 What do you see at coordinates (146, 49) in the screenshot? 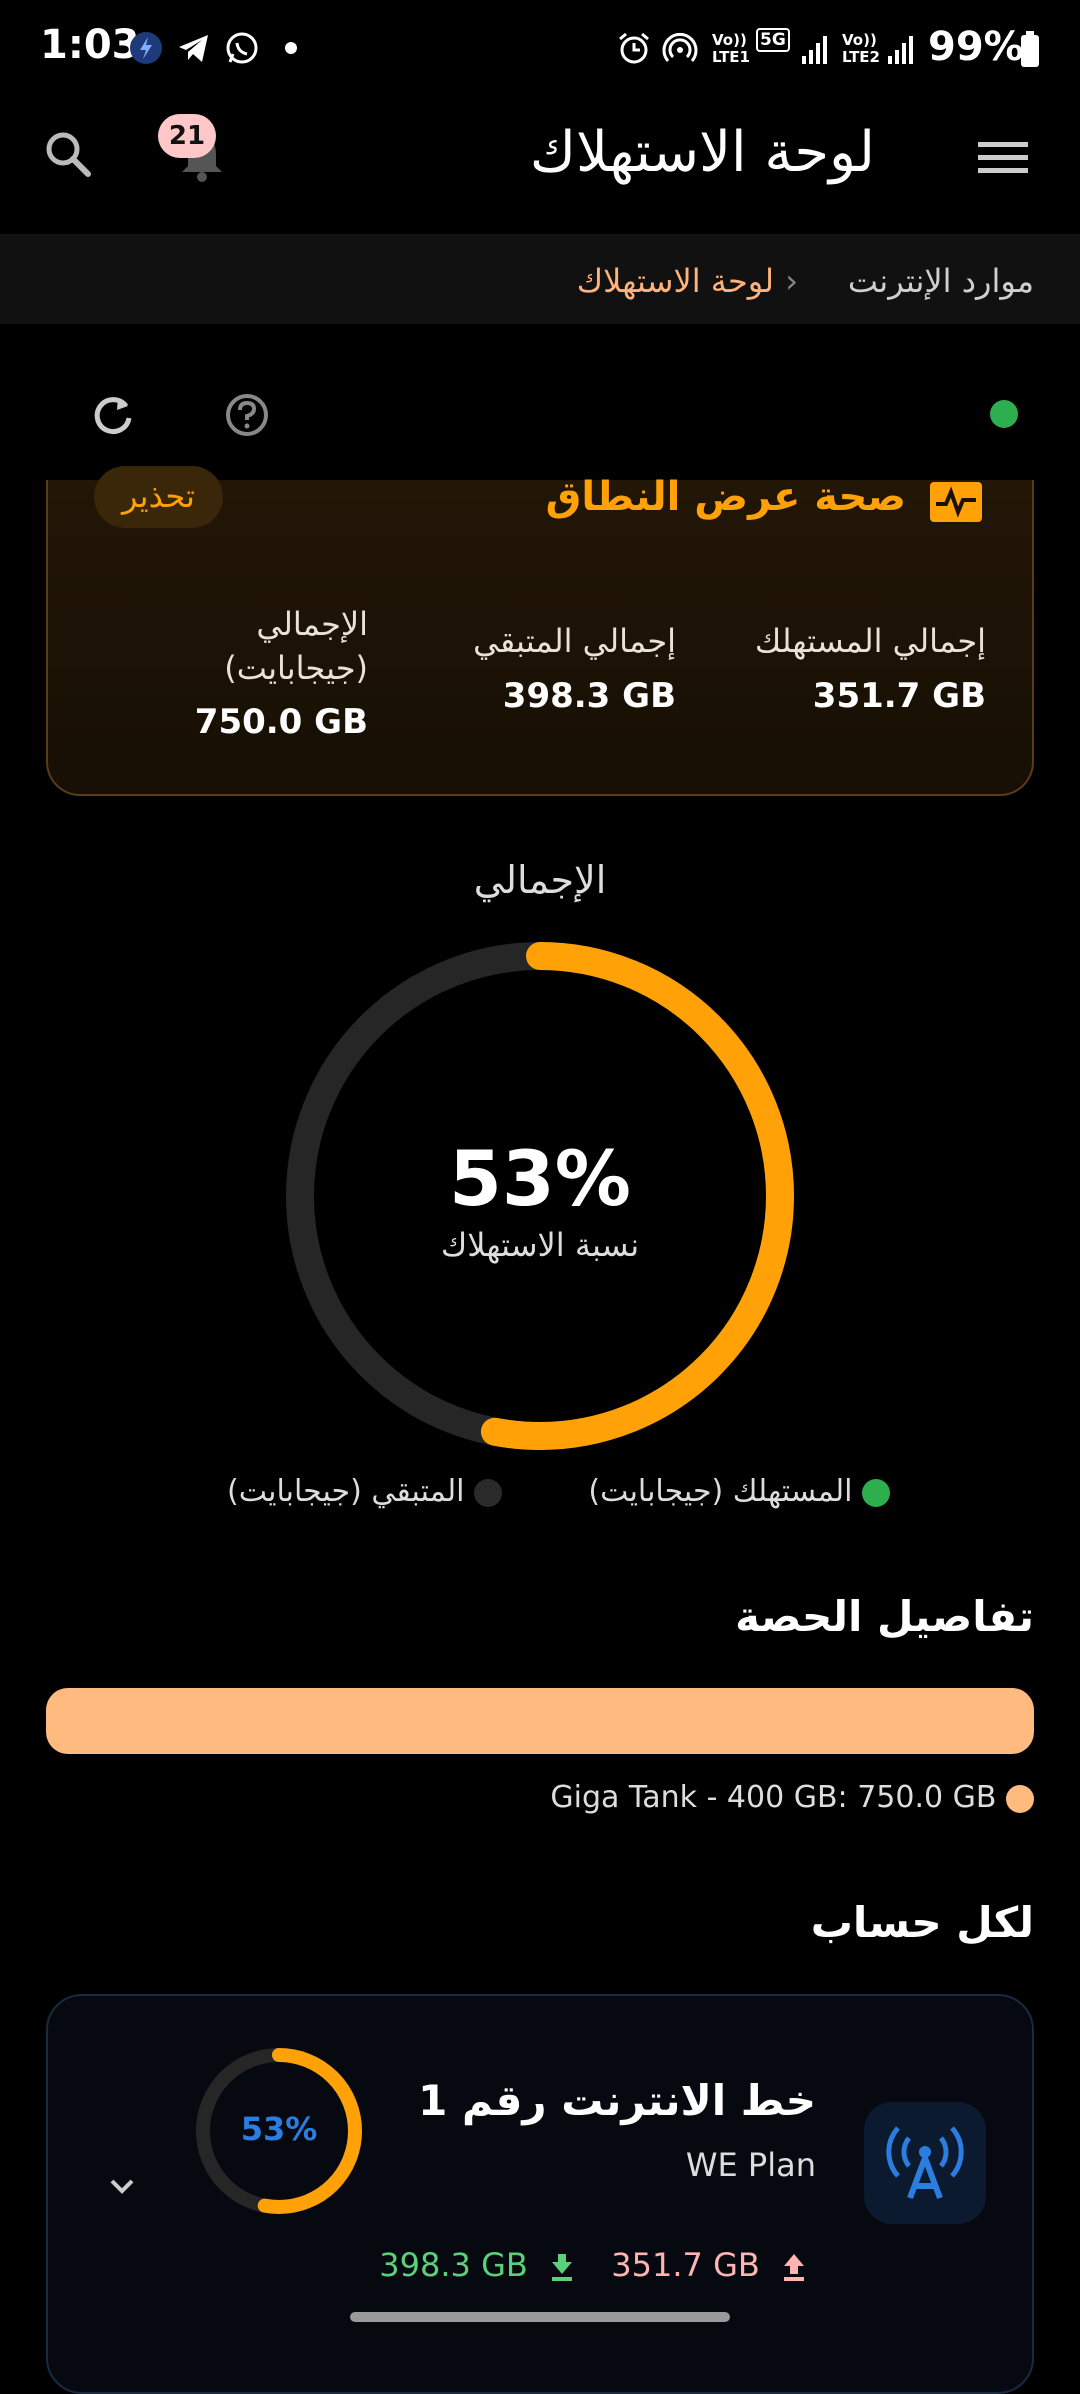
I see `app-notification-icon` at bounding box center [146, 49].